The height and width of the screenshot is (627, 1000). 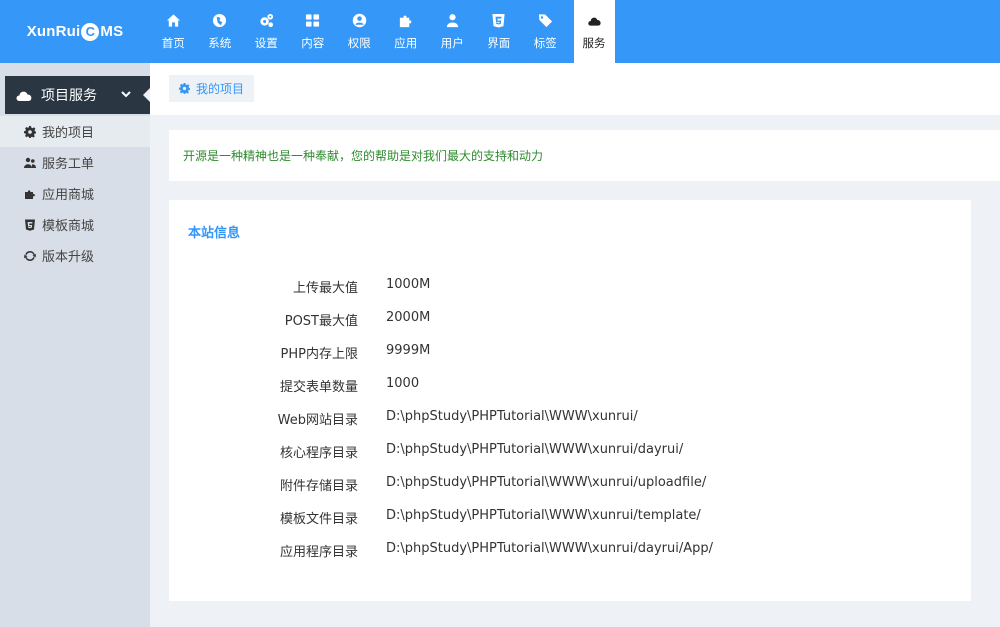 I want to click on breadcrumb-bar: 我的项目, so click(x=575, y=89).